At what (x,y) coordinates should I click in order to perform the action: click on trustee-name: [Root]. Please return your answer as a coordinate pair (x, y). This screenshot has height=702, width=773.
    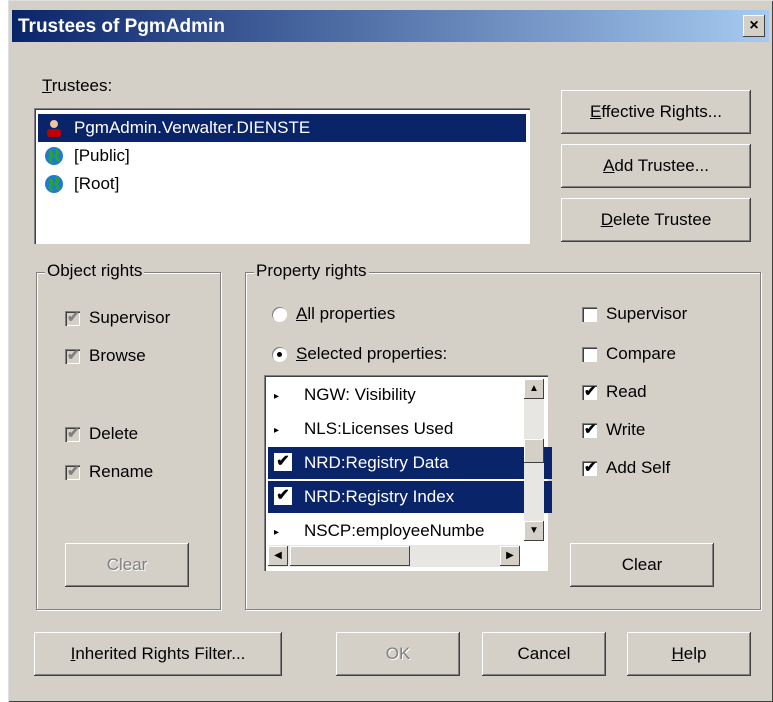
    Looking at the image, I should click on (97, 183).